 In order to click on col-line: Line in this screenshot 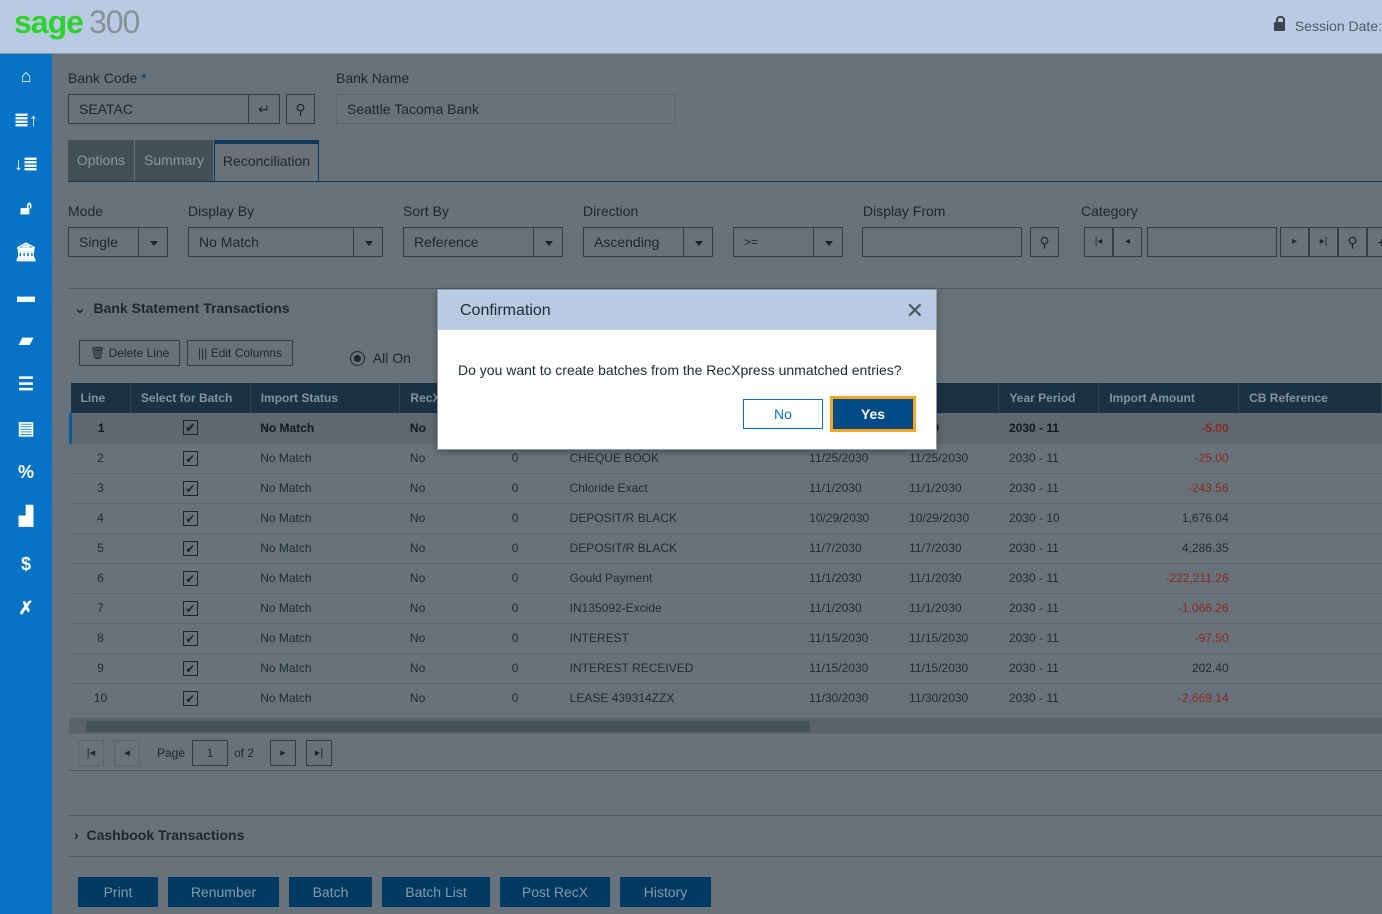, I will do `click(100, 398)`.